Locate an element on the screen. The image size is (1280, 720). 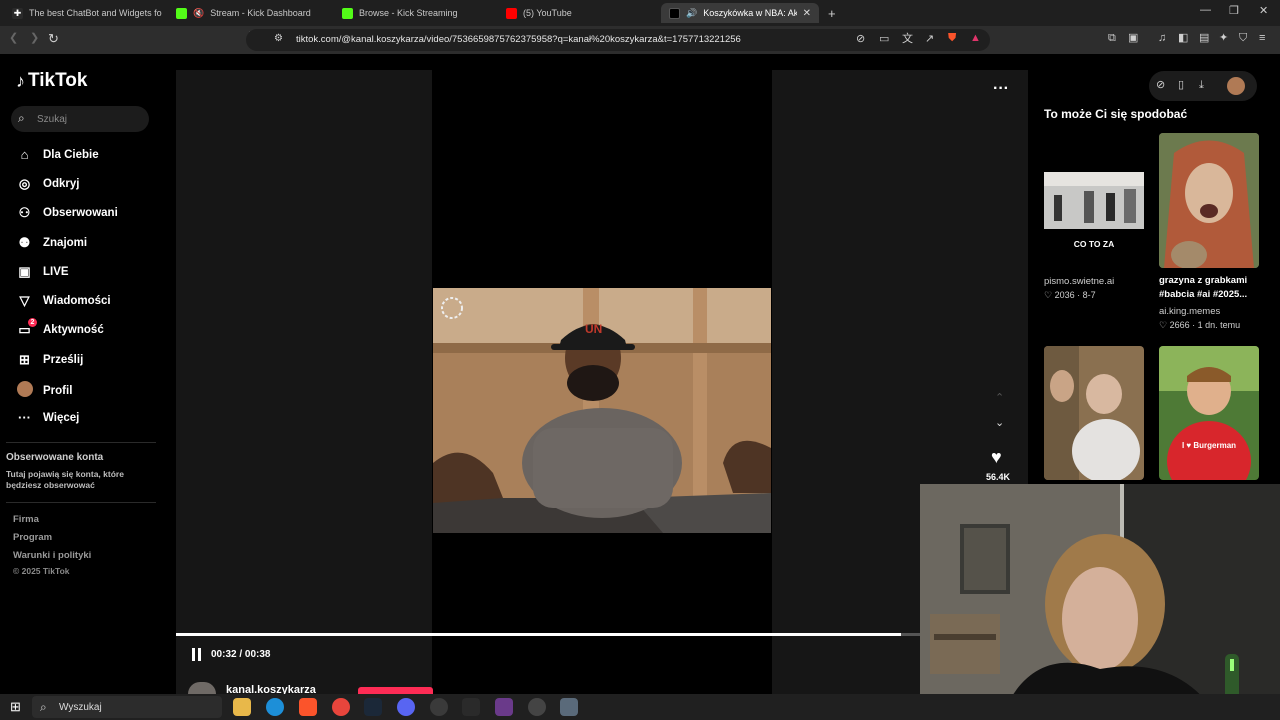
nav-item-wiadomosci: ▽ Wiadomości is located at coordinates (63, 301).